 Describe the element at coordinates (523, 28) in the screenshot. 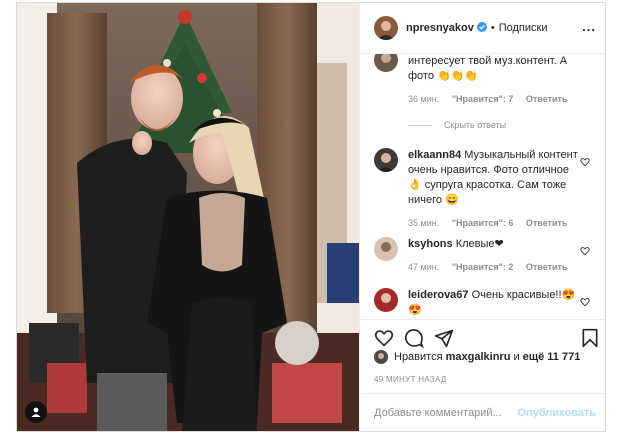

I see `following-button: Подписки` at that location.